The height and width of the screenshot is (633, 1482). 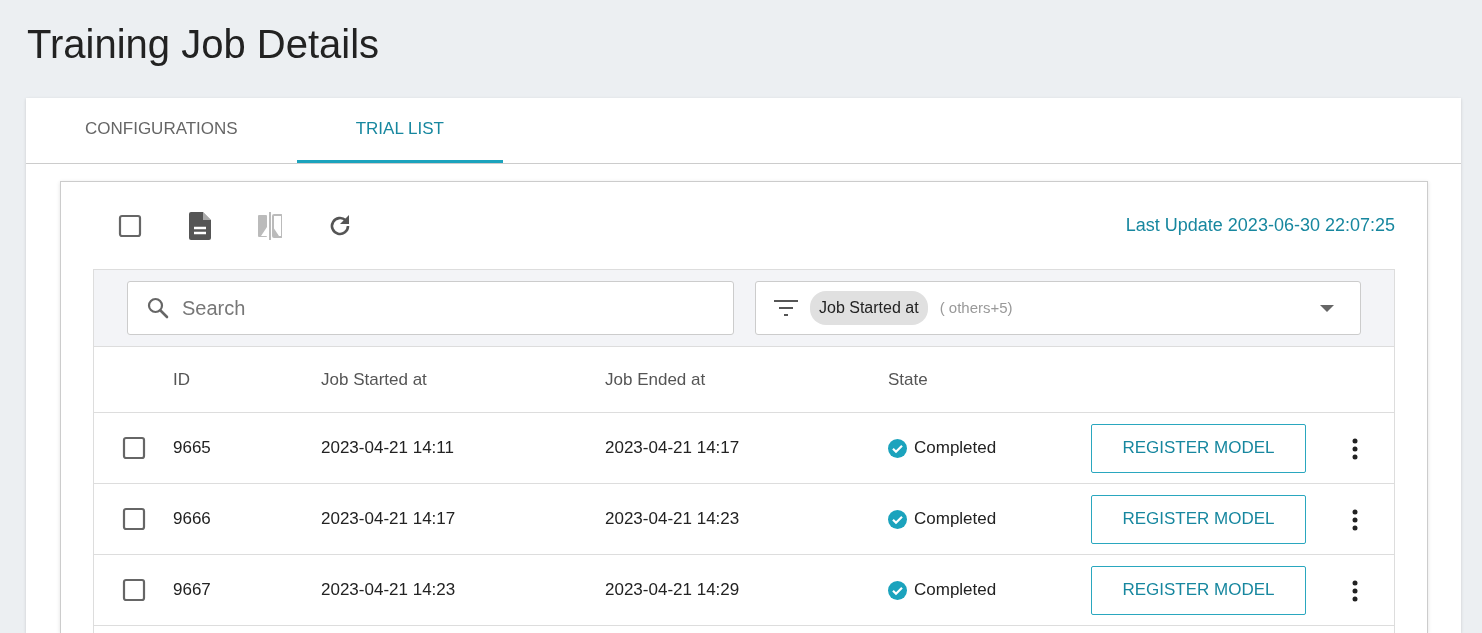 What do you see at coordinates (182, 379) in the screenshot?
I see `column-header: ID` at bounding box center [182, 379].